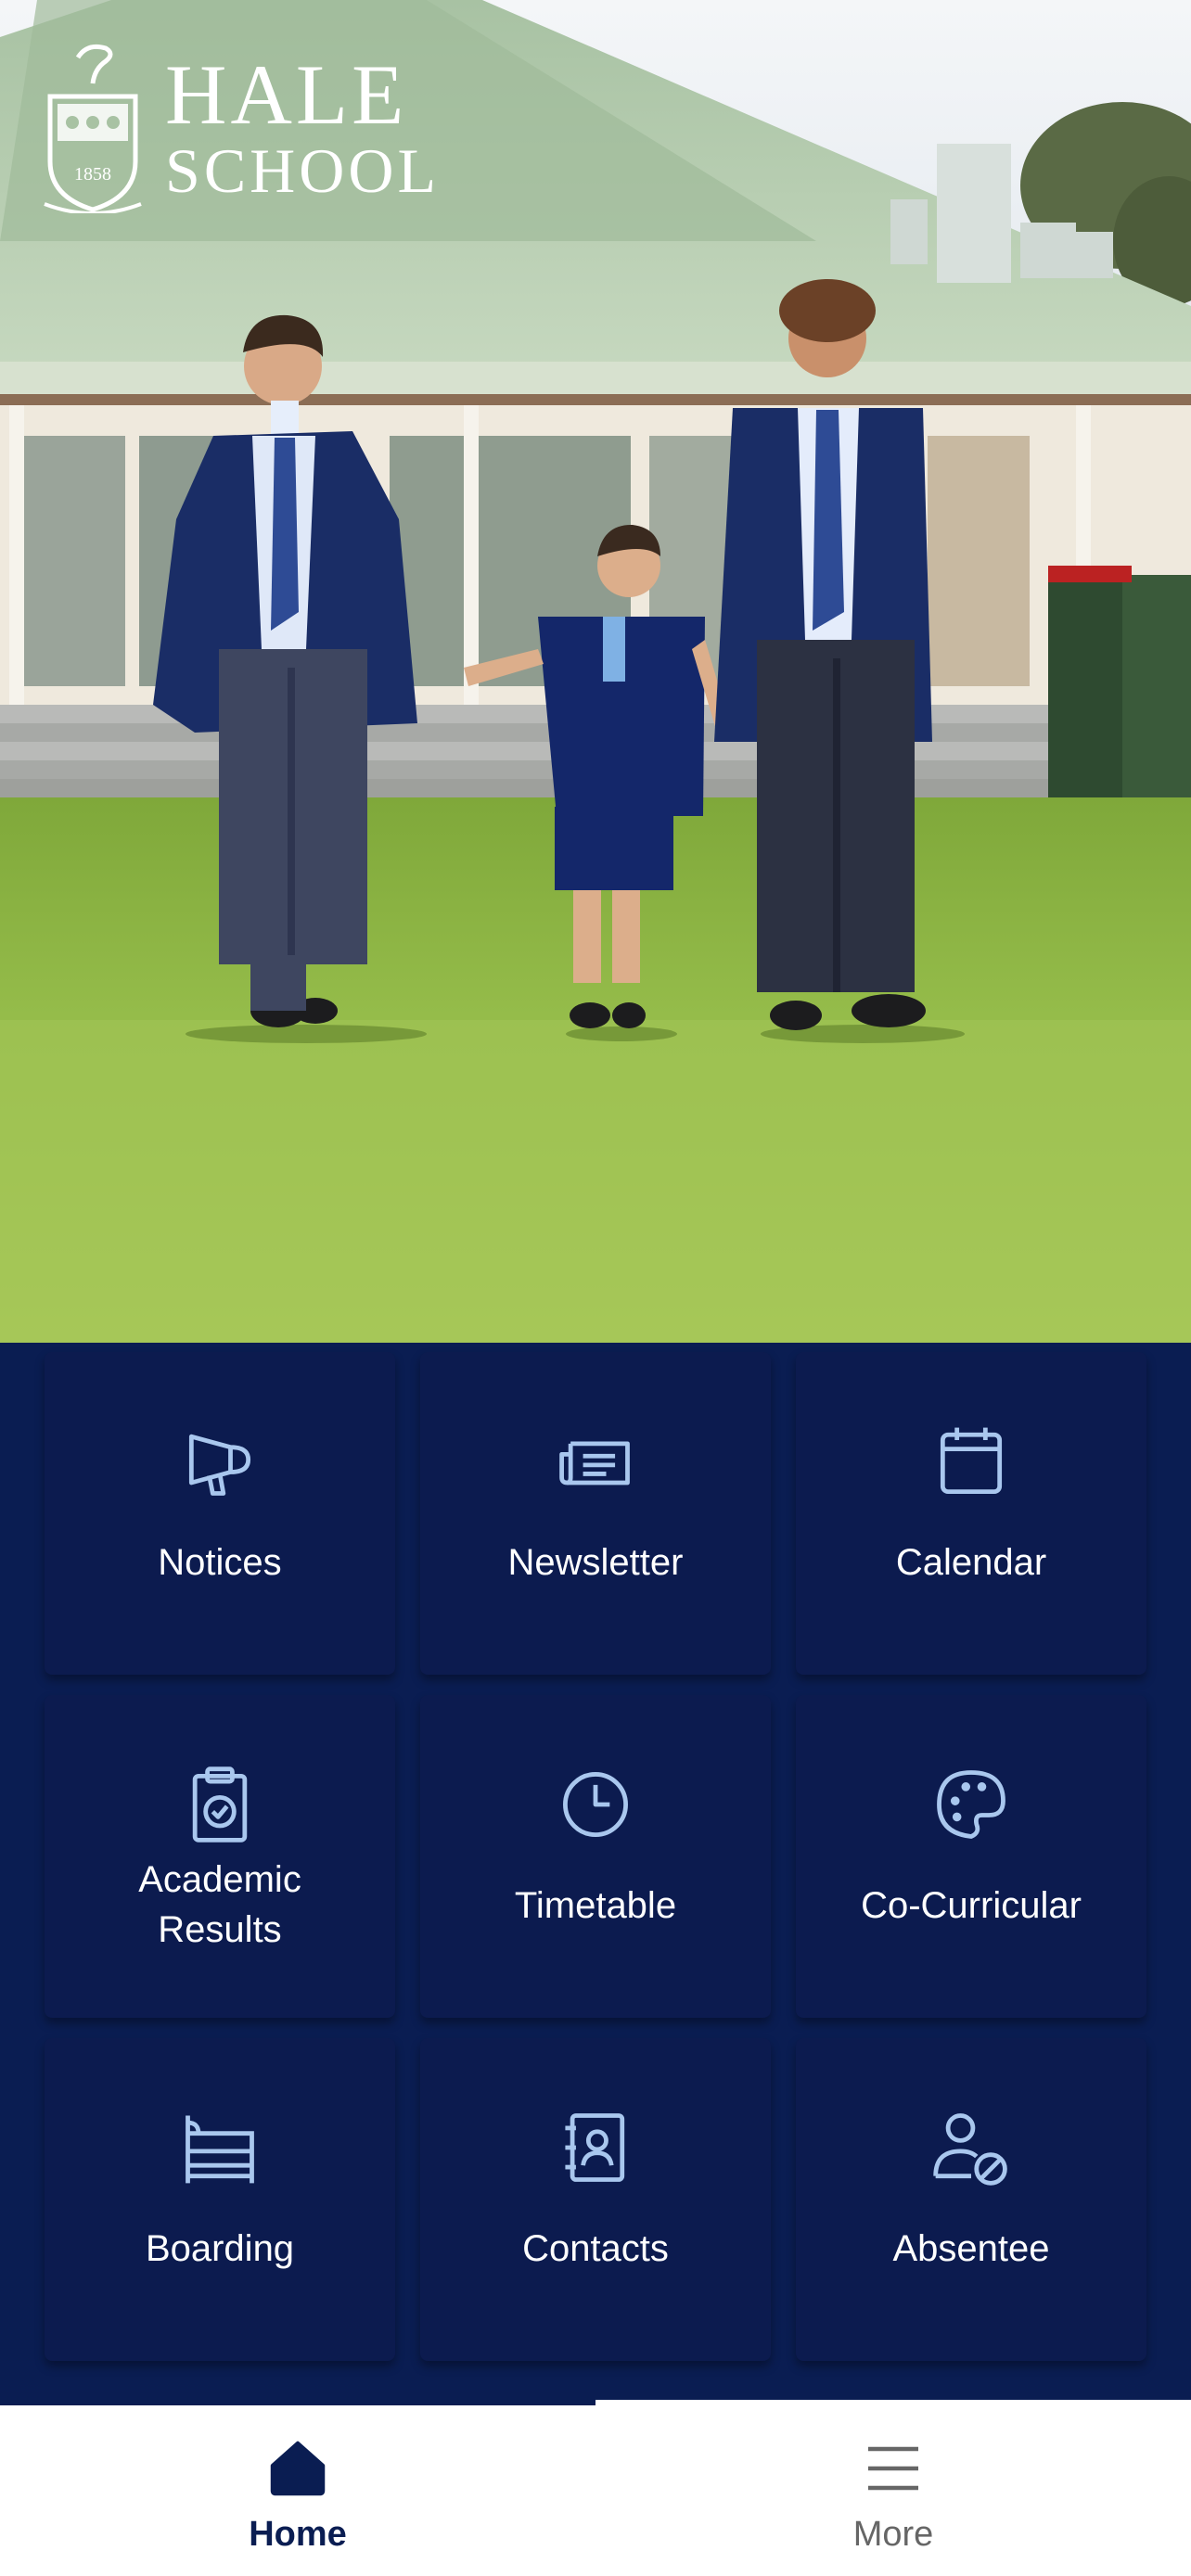 This screenshot has height=2576, width=1191. I want to click on tile-timetable: Timetable, so click(595, 1856).